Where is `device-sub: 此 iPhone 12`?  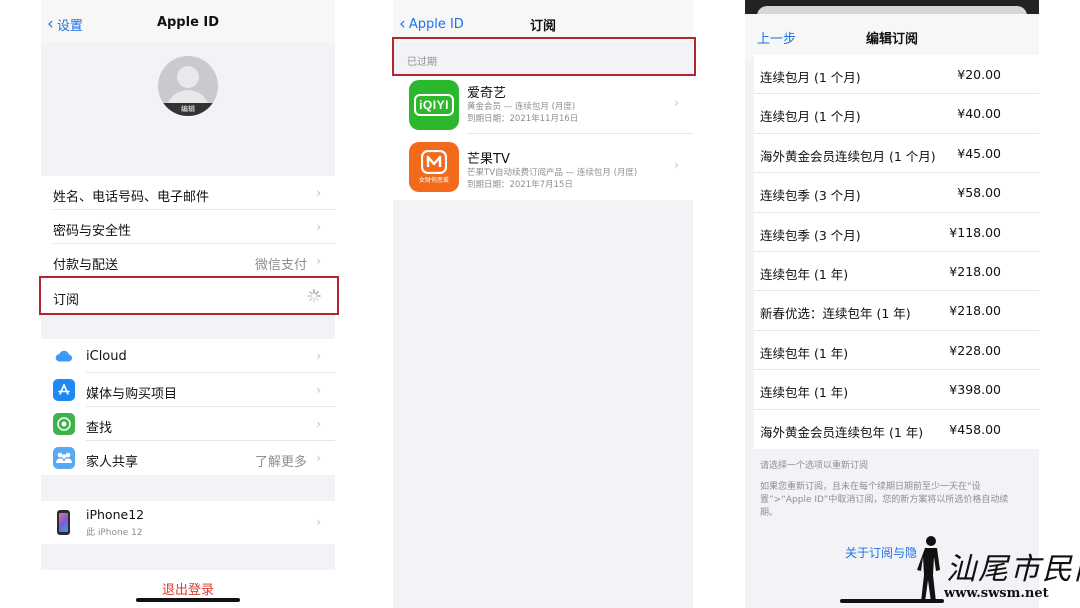
device-sub: 此 iPhone 12 is located at coordinates (114, 533).